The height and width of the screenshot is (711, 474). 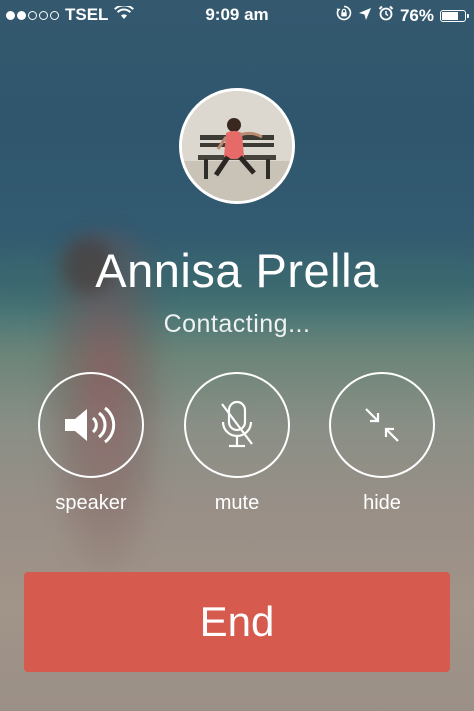 I want to click on battery-icon, so click(x=454, y=15).